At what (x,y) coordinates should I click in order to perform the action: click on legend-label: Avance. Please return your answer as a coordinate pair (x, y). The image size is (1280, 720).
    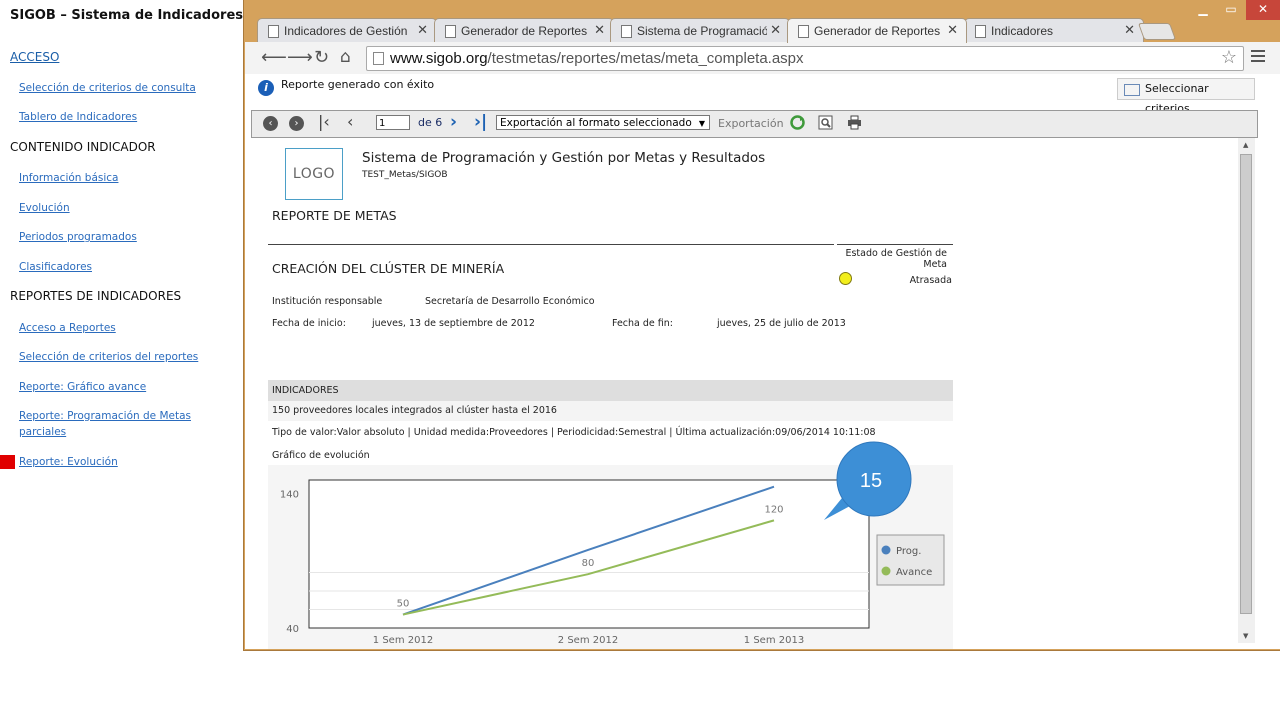
    Looking at the image, I should click on (914, 572).